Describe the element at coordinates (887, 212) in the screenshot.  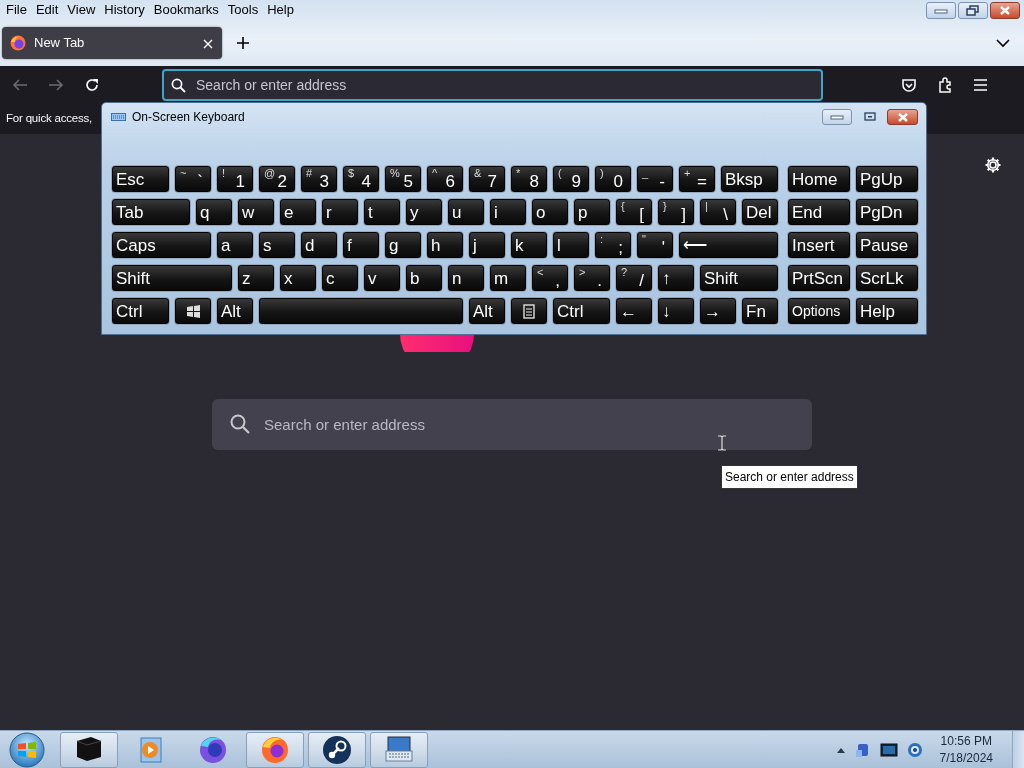
I see `key: PgDn` at that location.